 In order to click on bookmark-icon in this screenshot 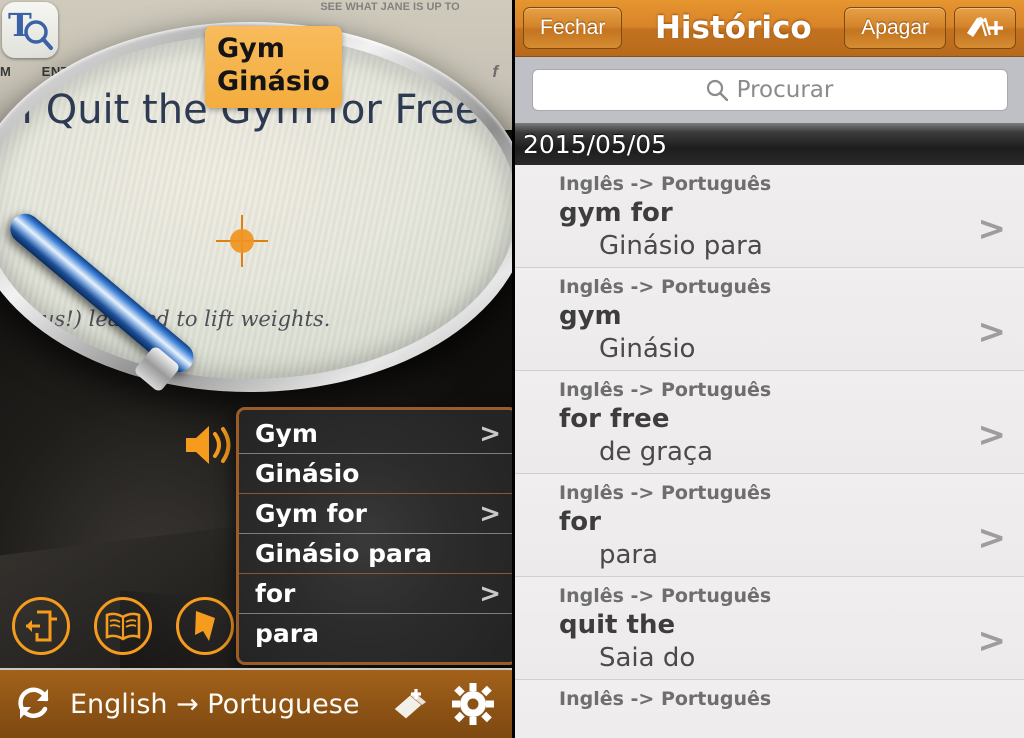, I will do `click(205, 626)`.